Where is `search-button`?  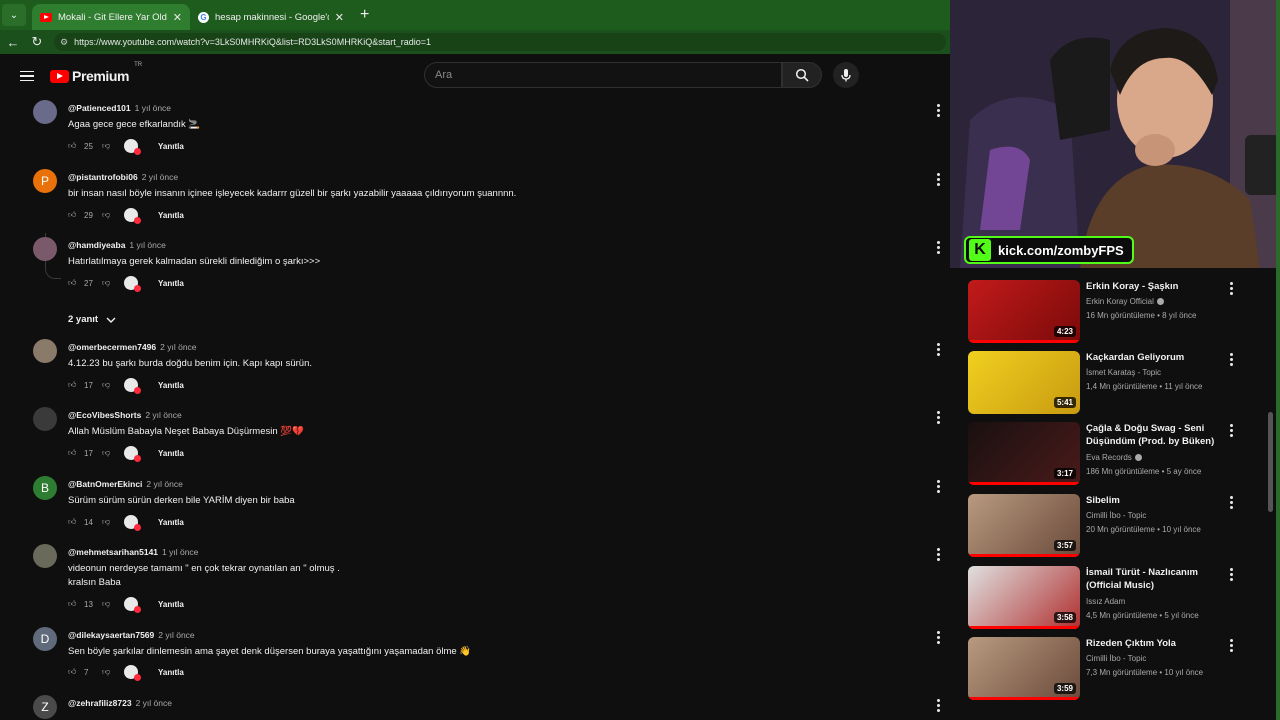
search-button is located at coordinates (802, 75).